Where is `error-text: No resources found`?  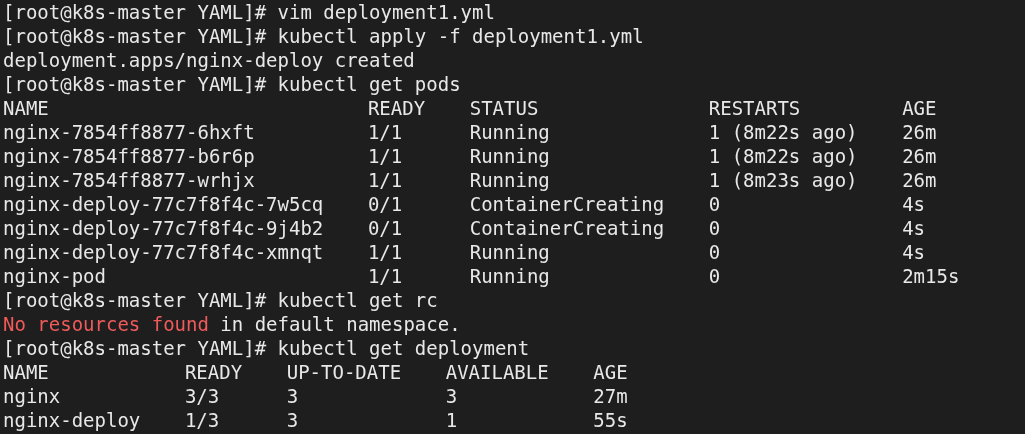 error-text: No resources found is located at coordinates (106, 324).